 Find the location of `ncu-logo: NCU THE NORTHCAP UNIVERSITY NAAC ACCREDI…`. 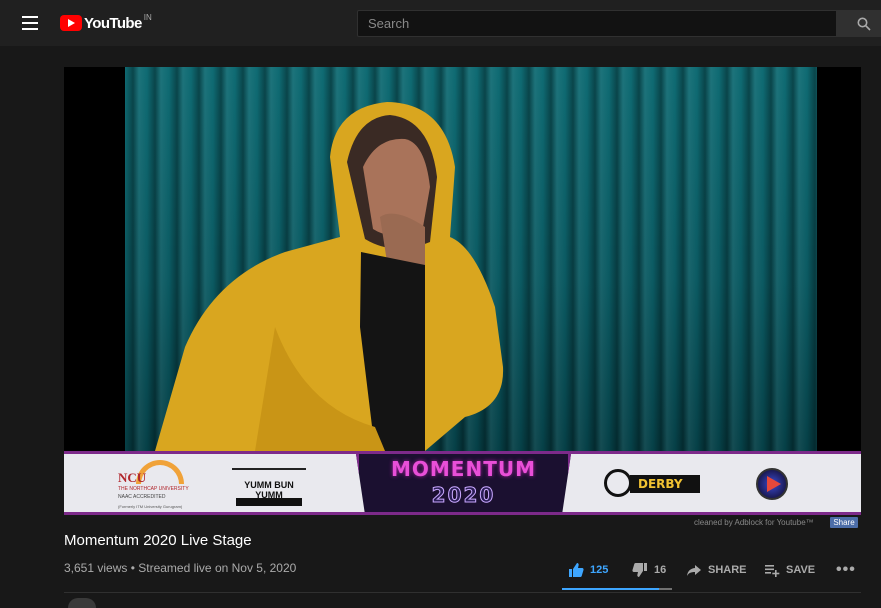

ncu-logo: NCU THE NORTHCAP UNIVERSITY NAAC ACCREDI… is located at coordinates (156, 485).